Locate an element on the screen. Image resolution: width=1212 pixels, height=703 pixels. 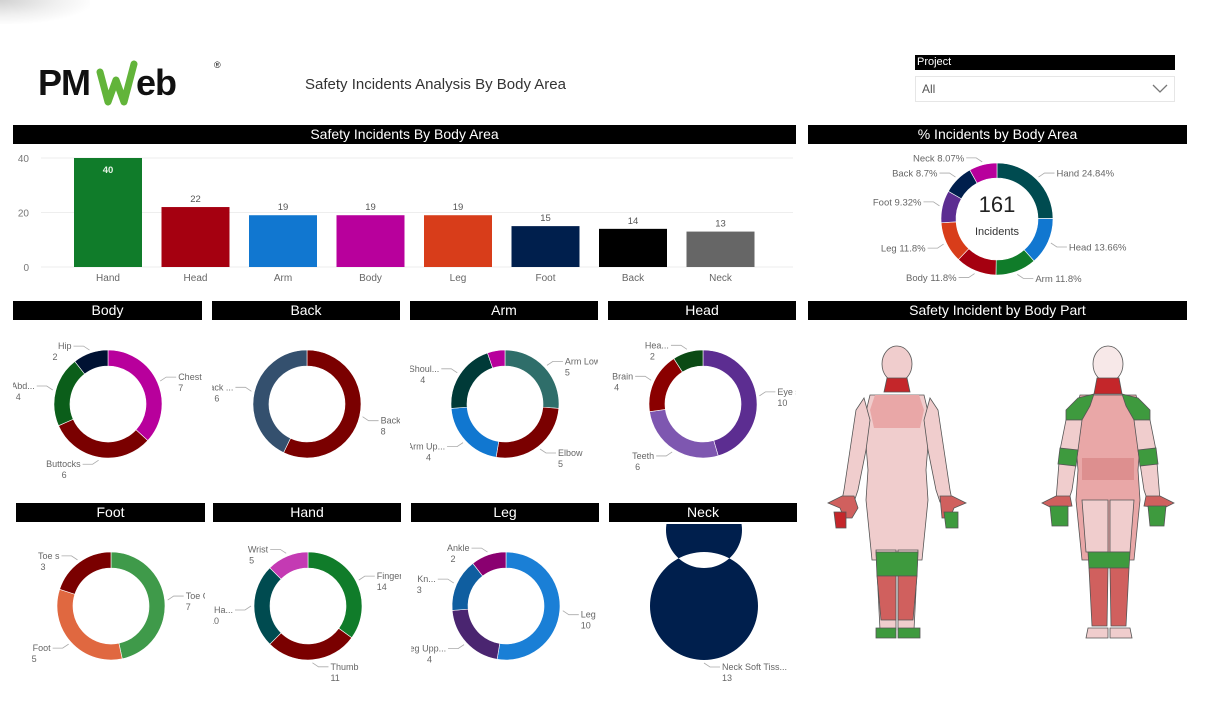
neck-donut-group: Neck Soft Tiss...13 is located at coordinates (718, 603).